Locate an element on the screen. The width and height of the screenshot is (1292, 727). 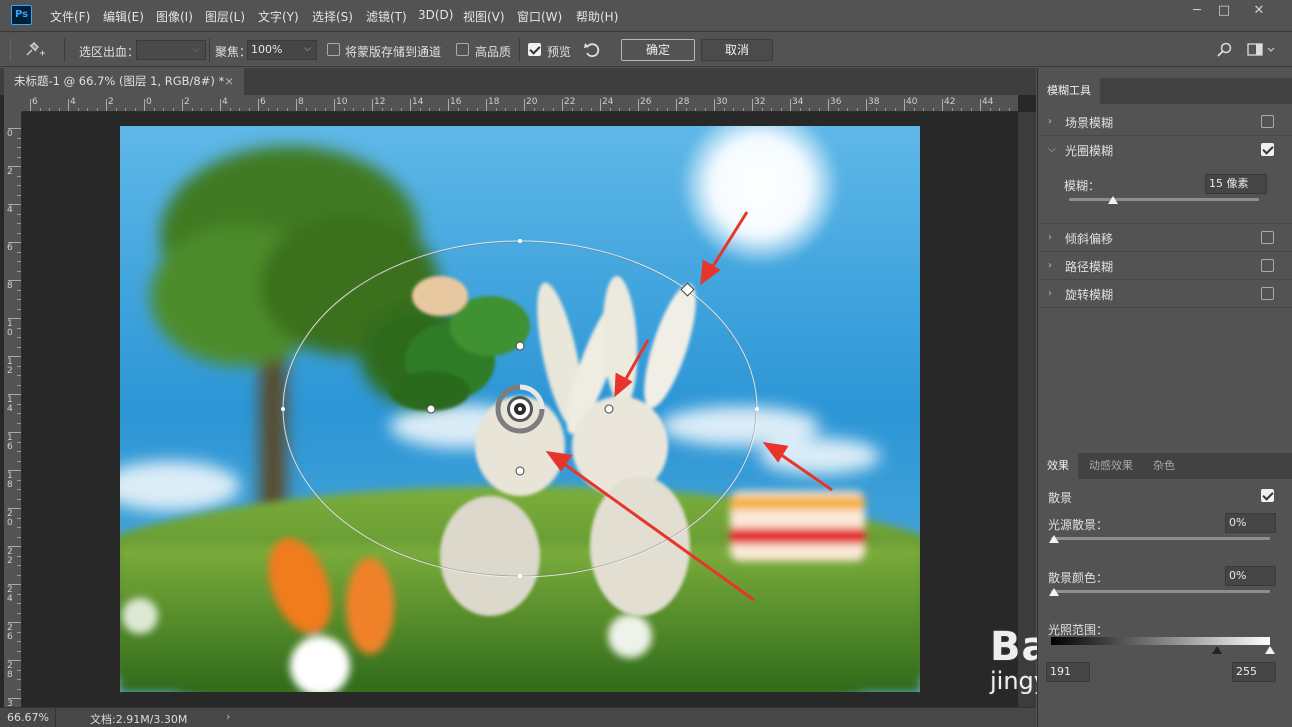
close-window-icon: ✕ is located at coordinates (1259, 12).